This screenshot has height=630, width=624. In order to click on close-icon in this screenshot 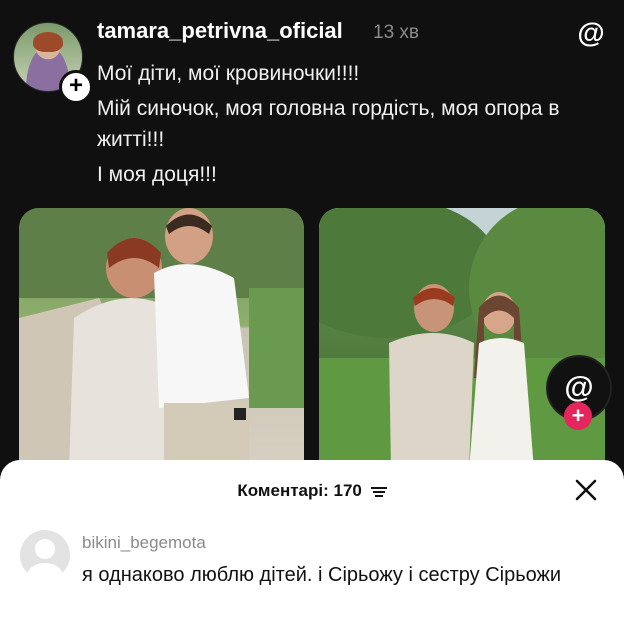, I will do `click(586, 490)`.